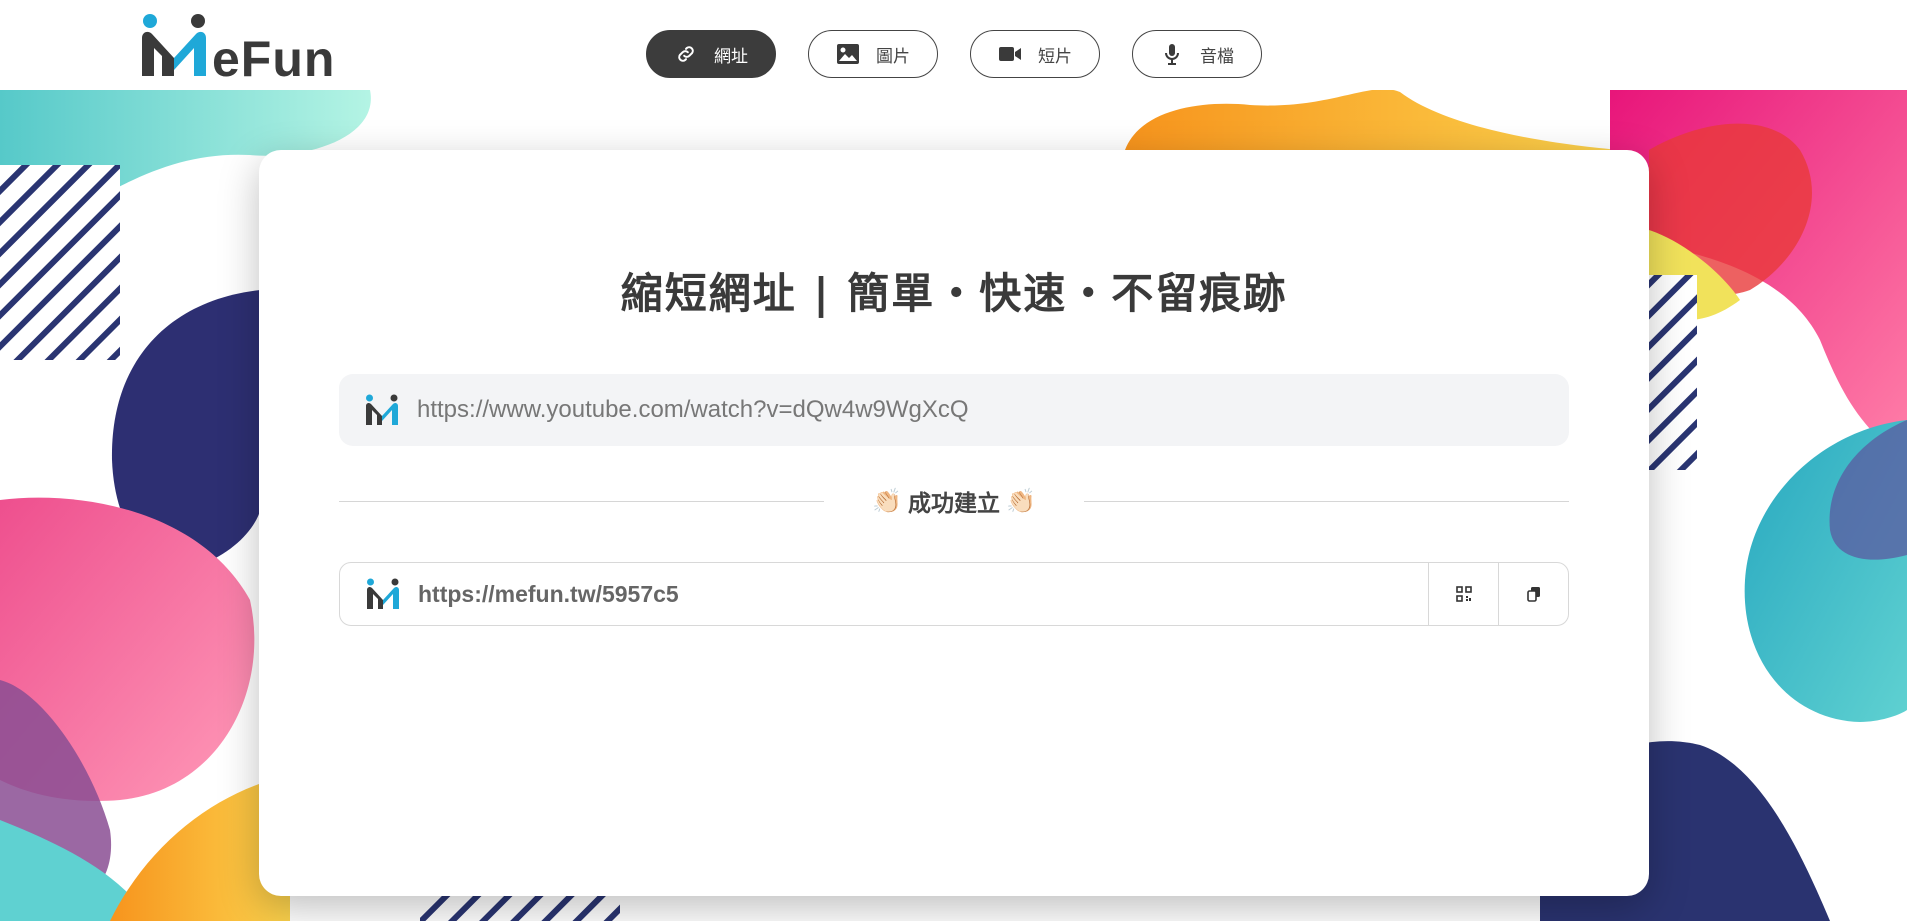 The height and width of the screenshot is (921, 1907). I want to click on copy-icon, so click(1533, 594).